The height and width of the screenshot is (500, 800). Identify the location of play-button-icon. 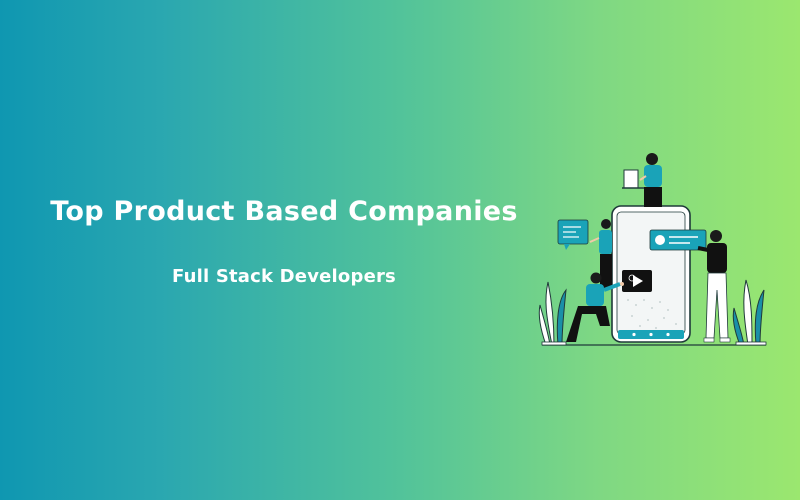
(637, 281).